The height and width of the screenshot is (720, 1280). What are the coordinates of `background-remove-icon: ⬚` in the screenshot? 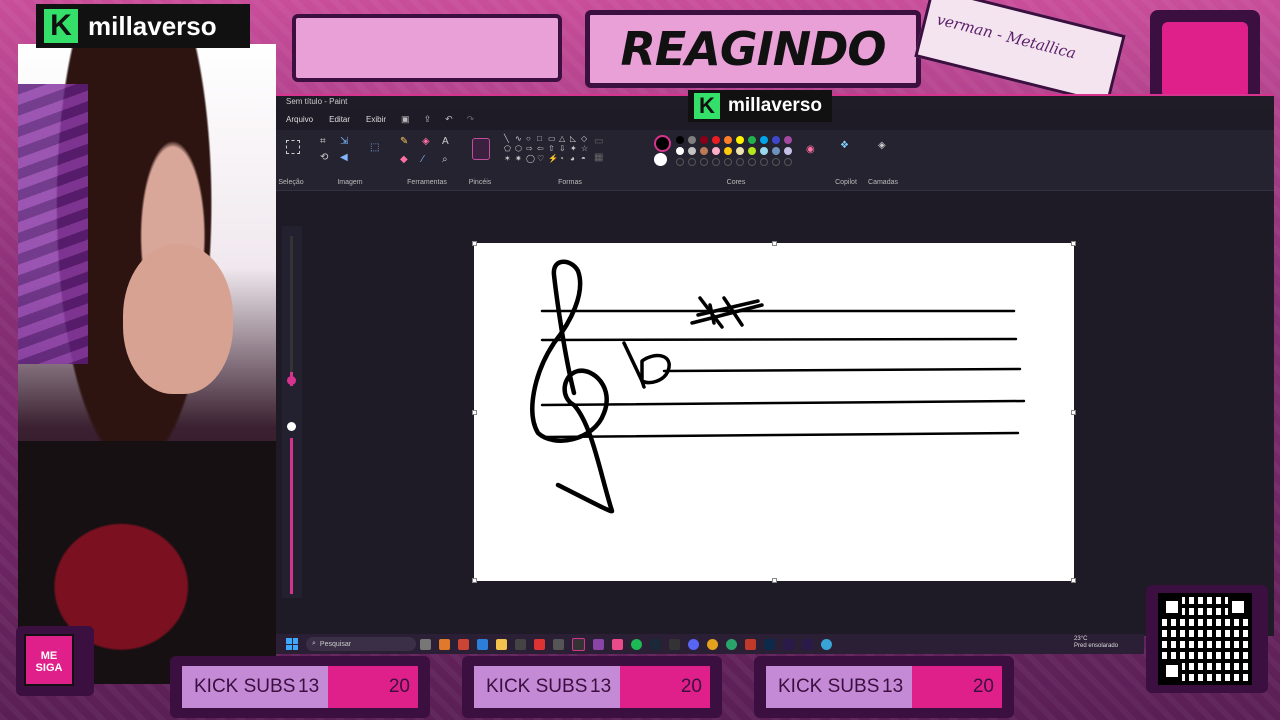 It's located at (374, 147).